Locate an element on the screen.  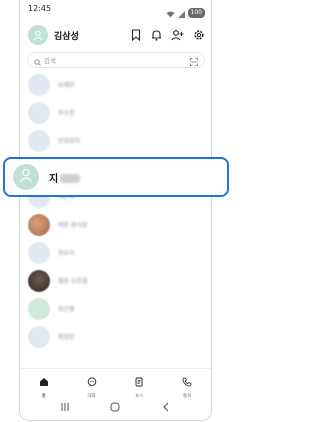
bookmark-icon is located at coordinates (135, 34).